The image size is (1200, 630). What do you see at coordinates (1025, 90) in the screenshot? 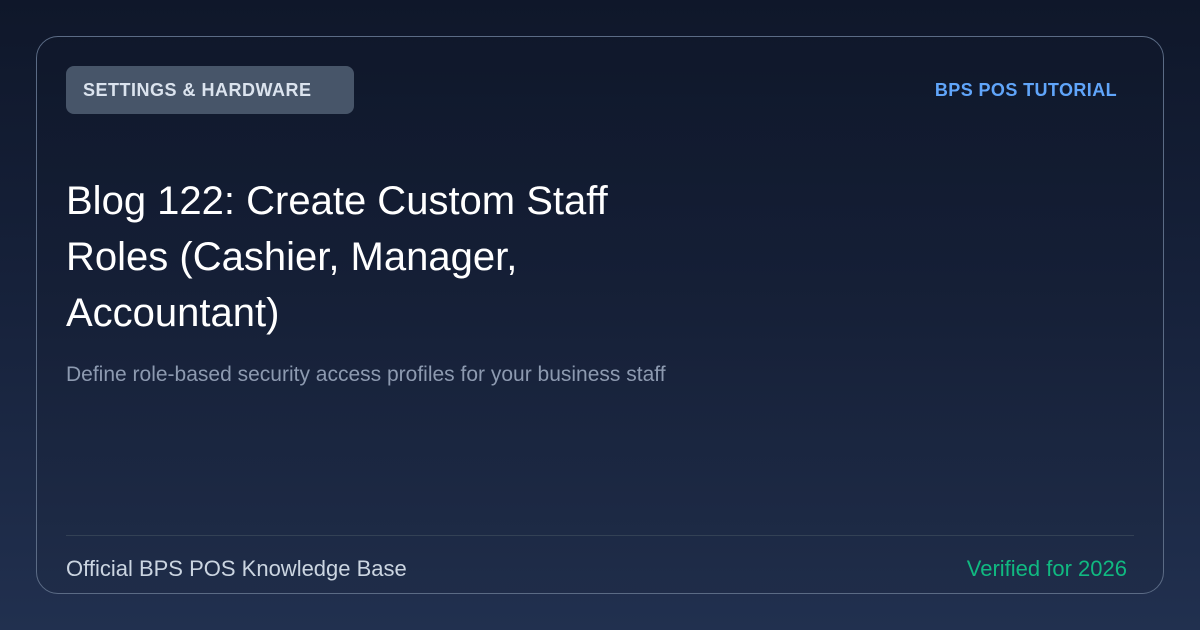
I see `brand-tag: BPS POS TUTORIAL` at bounding box center [1025, 90].